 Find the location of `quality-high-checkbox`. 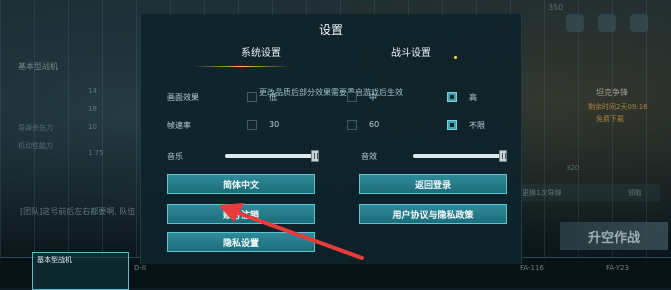

quality-high-checkbox is located at coordinates (452, 97).